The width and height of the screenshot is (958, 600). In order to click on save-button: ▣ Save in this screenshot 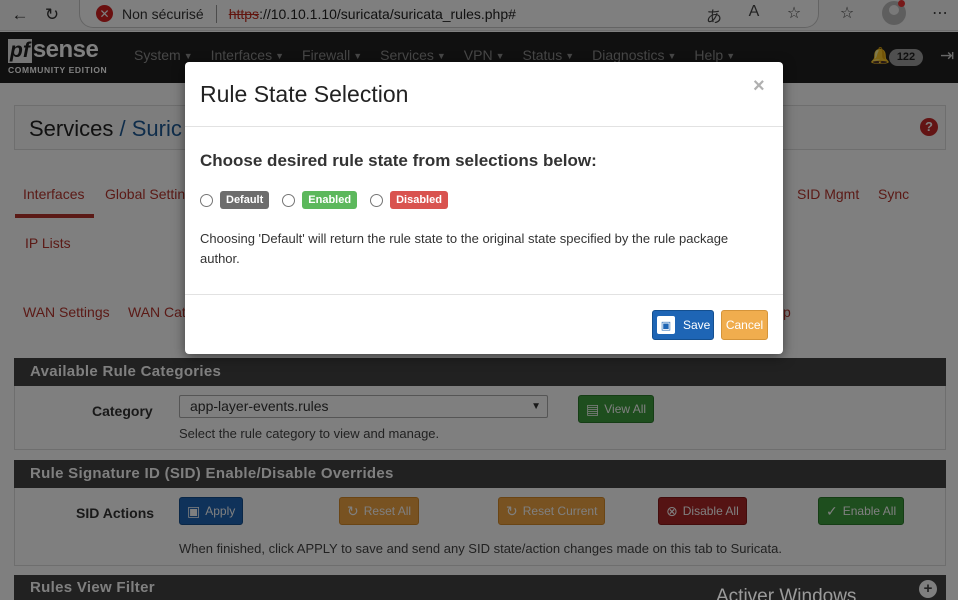, I will do `click(683, 325)`.